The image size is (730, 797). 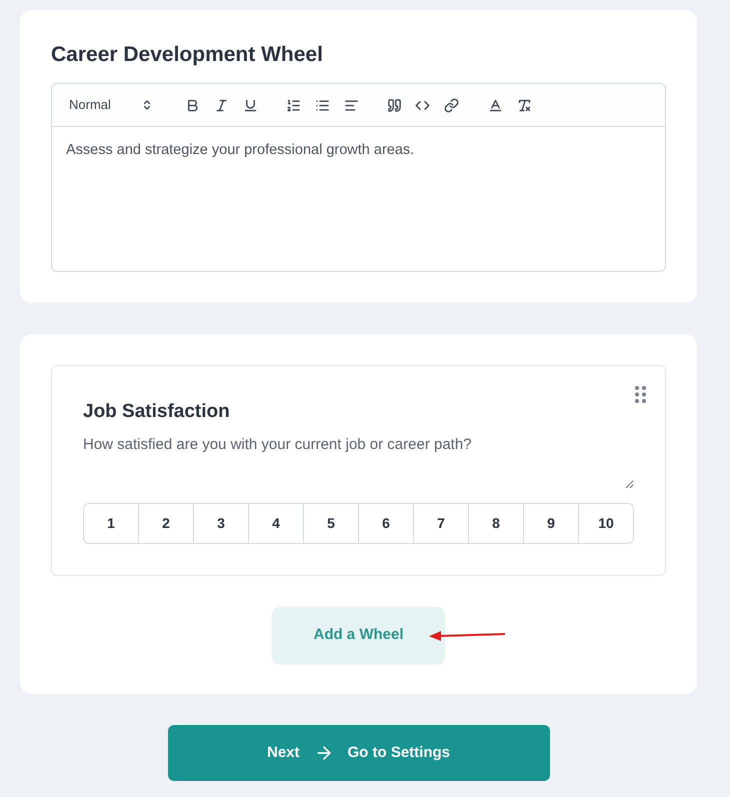 I want to click on drag-handle-icon, so click(x=640, y=394).